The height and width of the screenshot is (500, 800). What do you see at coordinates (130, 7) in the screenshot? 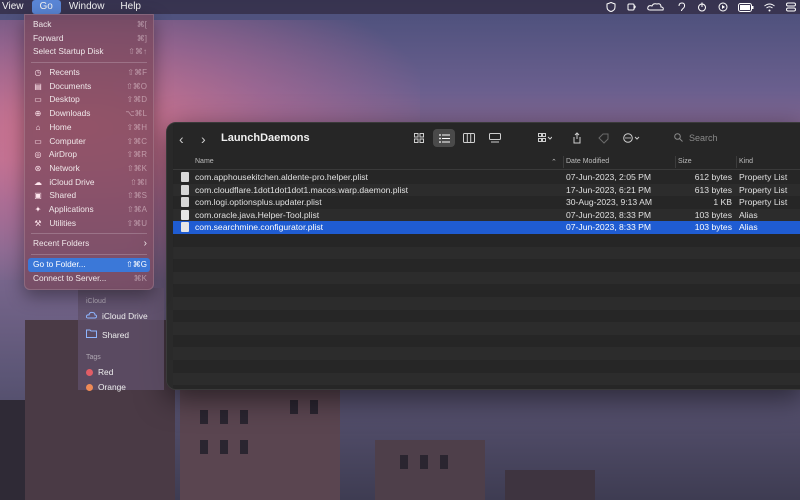
I see `menu-help: Help` at bounding box center [130, 7].